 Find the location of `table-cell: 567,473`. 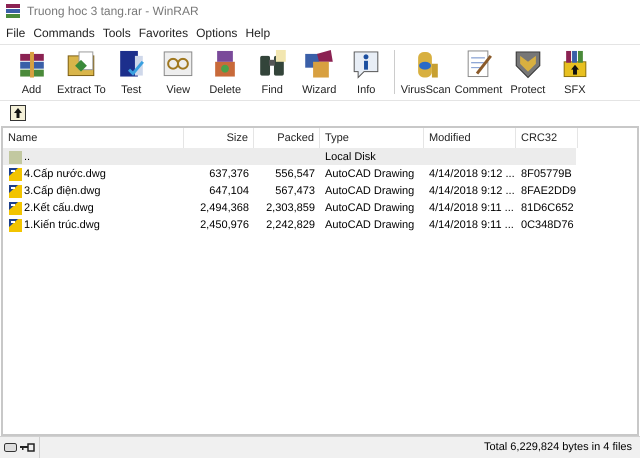

table-cell: 567,473 is located at coordinates (295, 191).